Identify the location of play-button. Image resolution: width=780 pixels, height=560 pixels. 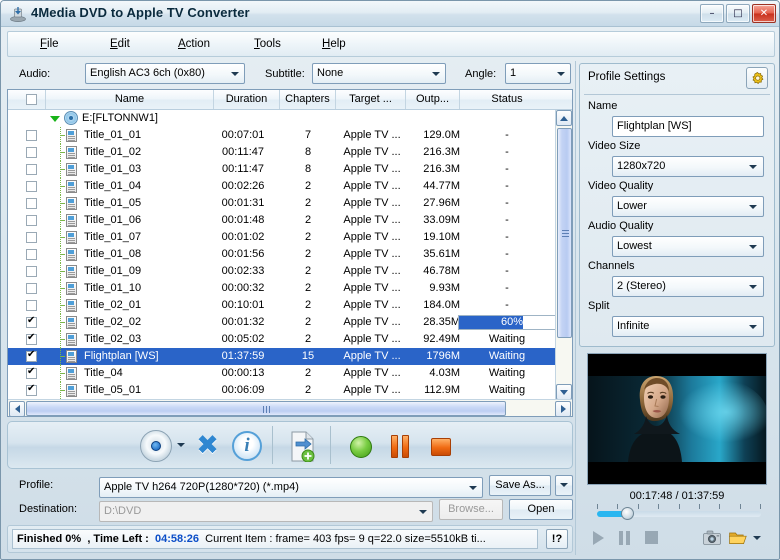
(598, 538).